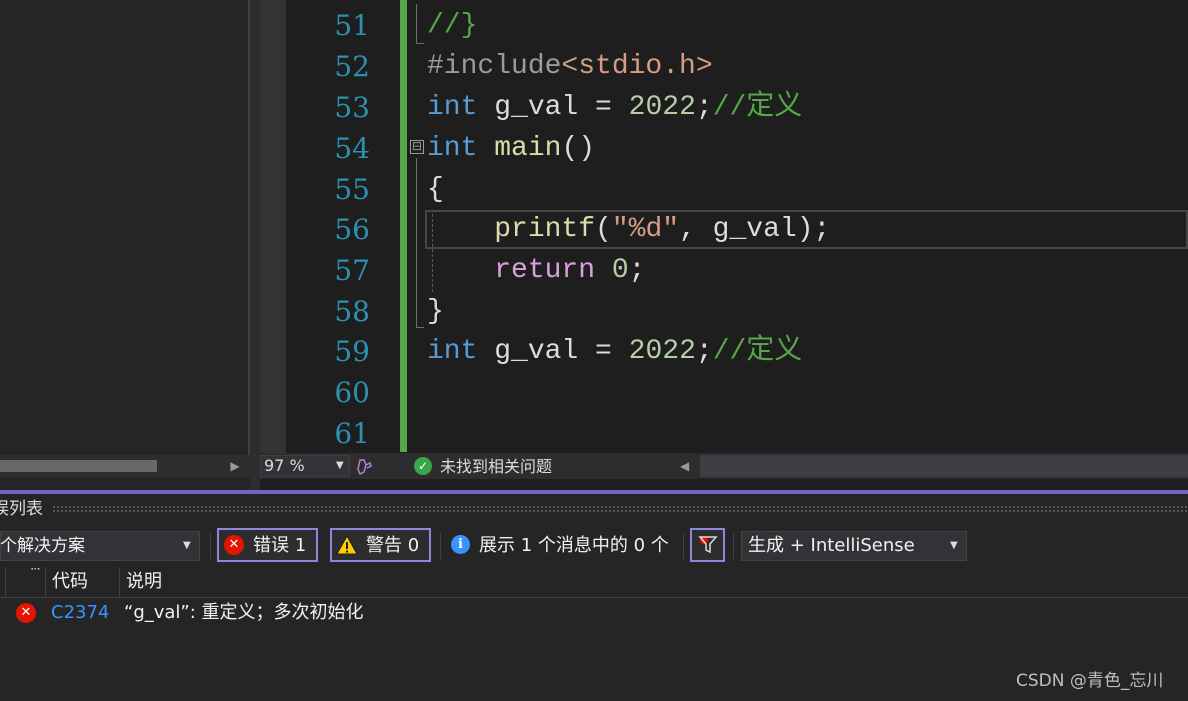  Describe the element at coordinates (460, 544) in the screenshot. I see `info-icon: i` at that location.